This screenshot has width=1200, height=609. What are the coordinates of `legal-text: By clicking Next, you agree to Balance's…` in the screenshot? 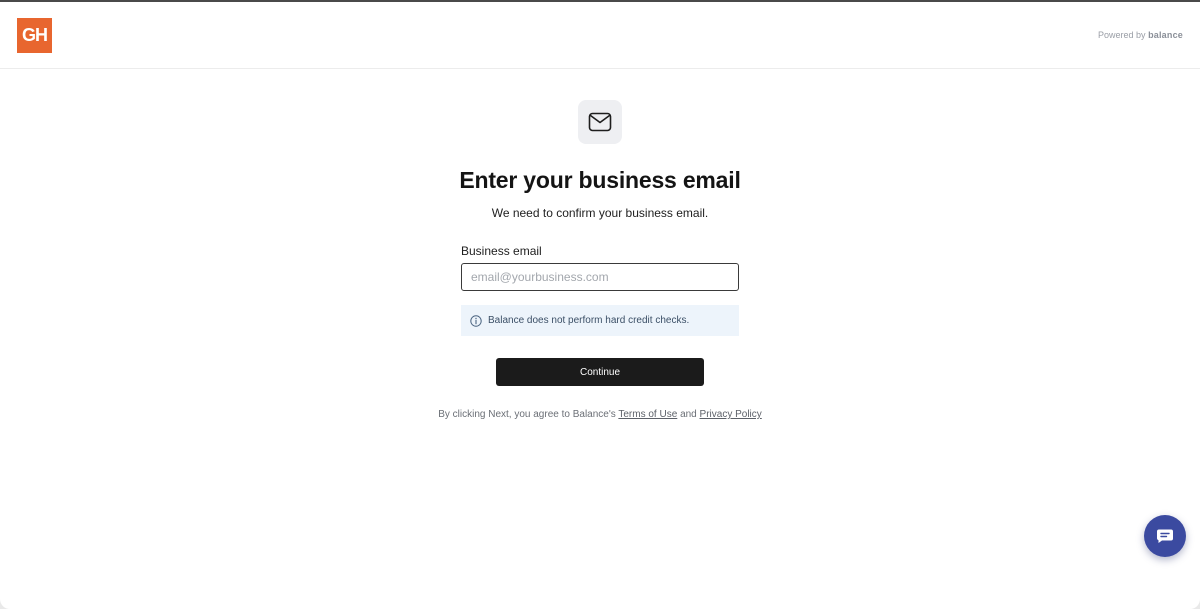 It's located at (600, 414).